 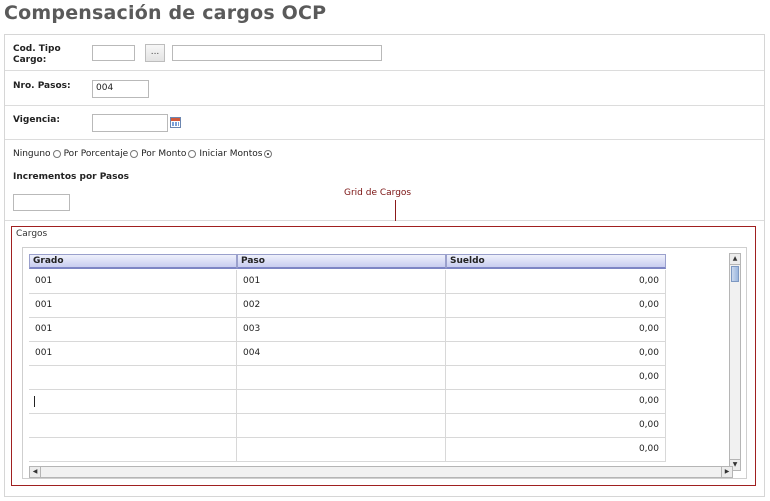 I want to click on cell-paso: 003, so click(x=341, y=330).